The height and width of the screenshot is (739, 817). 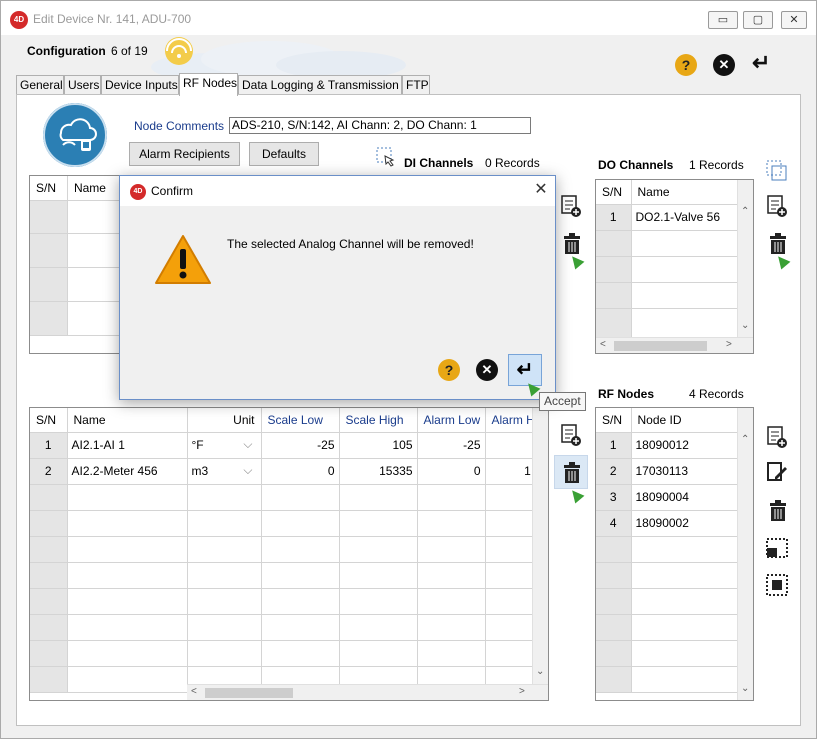 What do you see at coordinates (778, 243) in the screenshot?
I see `do-delete-trash-icon` at bounding box center [778, 243].